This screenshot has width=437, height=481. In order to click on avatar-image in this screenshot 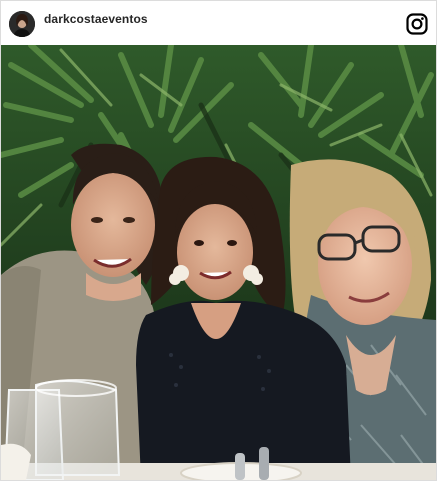, I will do `click(22, 24)`.